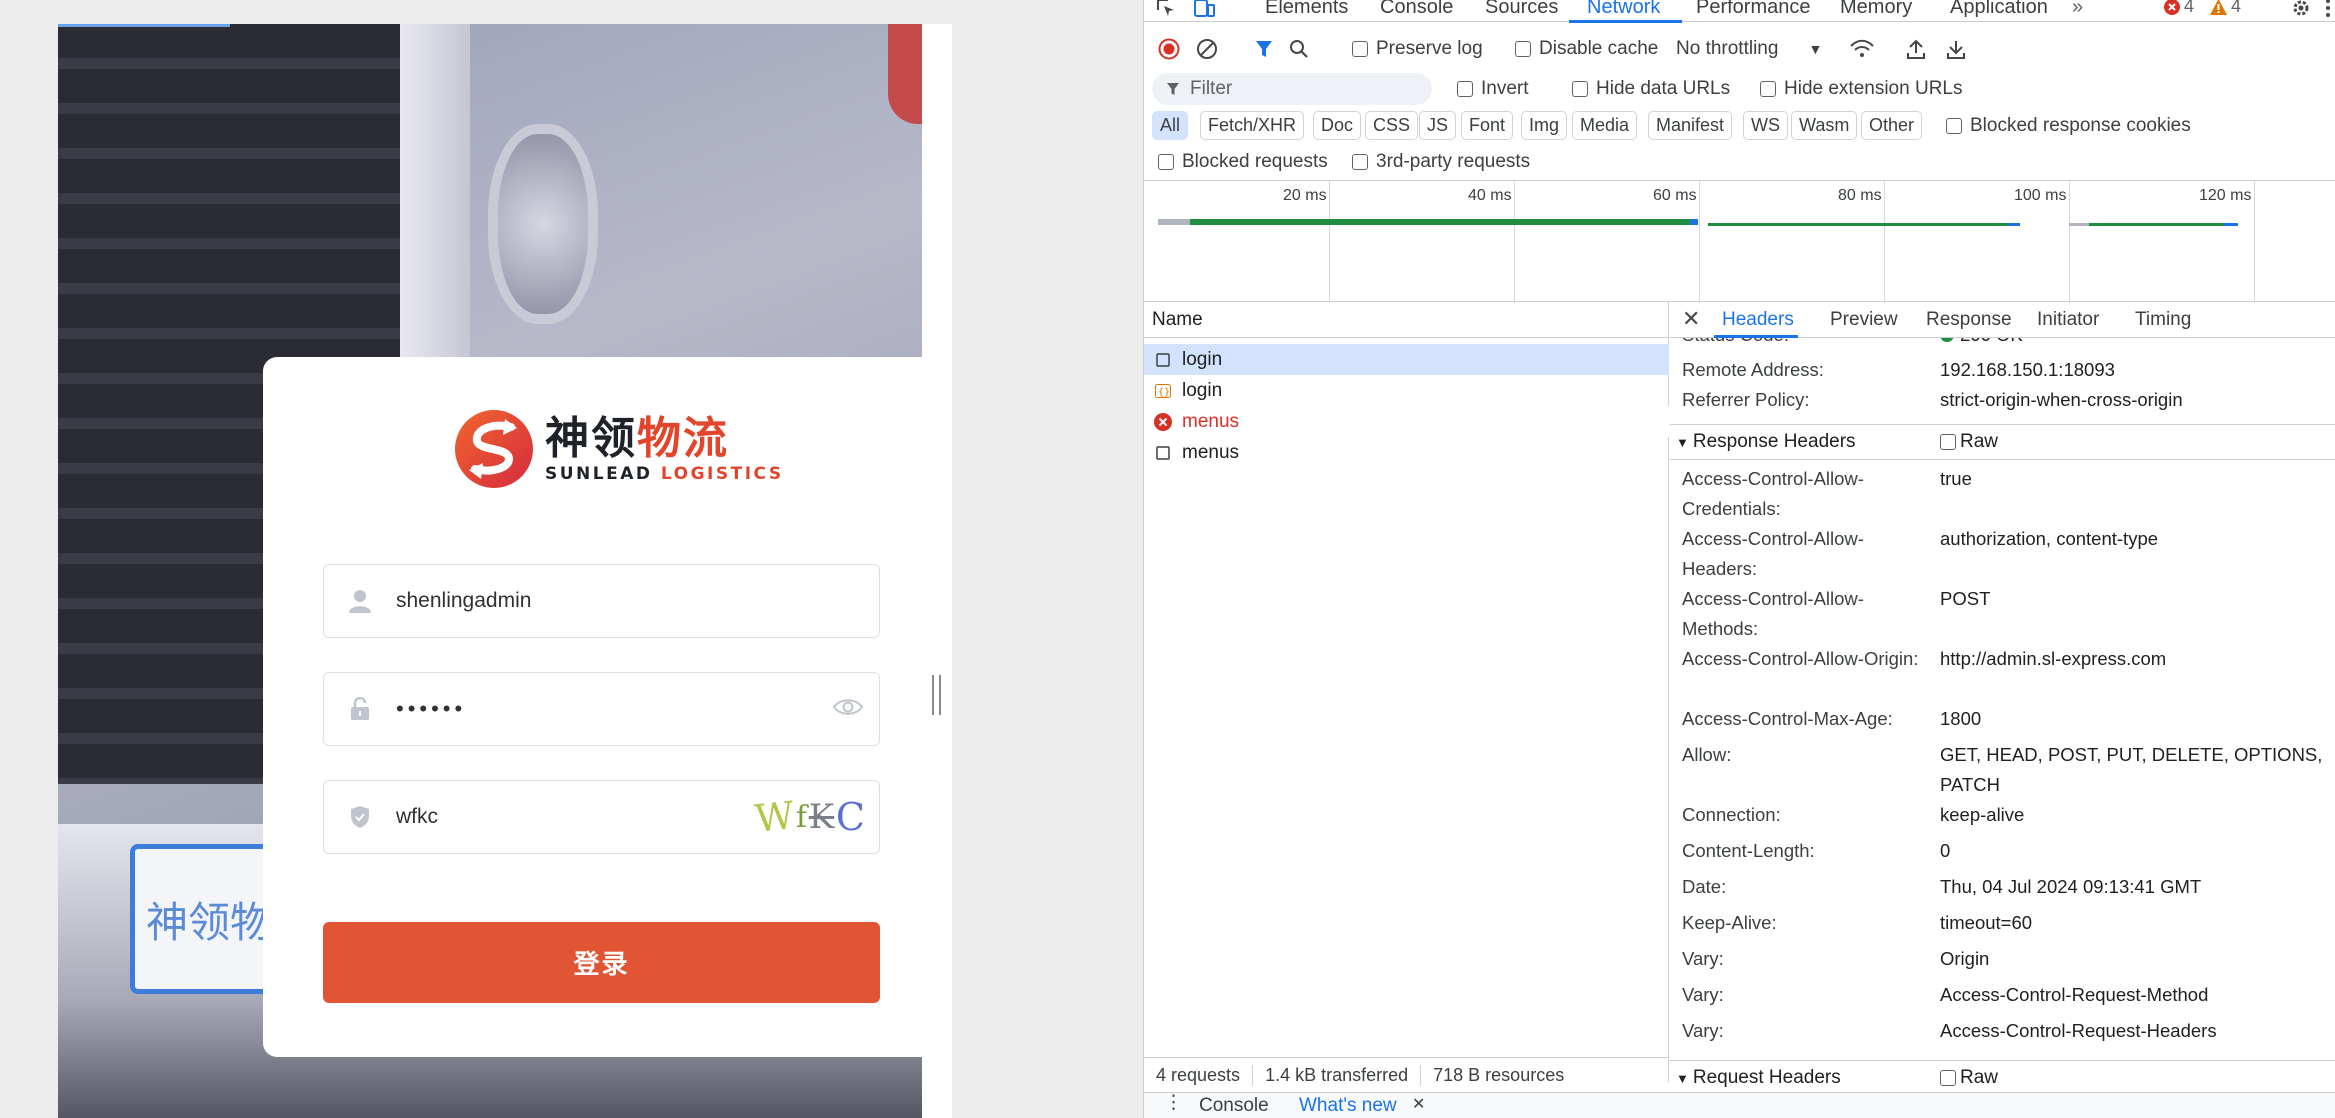 The height and width of the screenshot is (1118, 2335). What do you see at coordinates (1947, 340) in the screenshot?
I see `status-success-dot-icon` at bounding box center [1947, 340].